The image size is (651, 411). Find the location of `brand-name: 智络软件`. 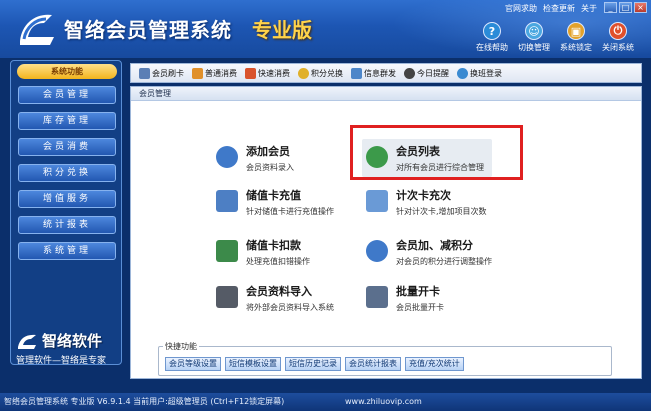

brand-name: 智络软件 is located at coordinates (72, 341).